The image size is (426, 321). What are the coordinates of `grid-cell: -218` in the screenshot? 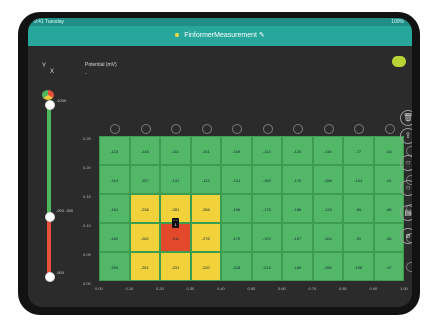 It's located at (236, 266).